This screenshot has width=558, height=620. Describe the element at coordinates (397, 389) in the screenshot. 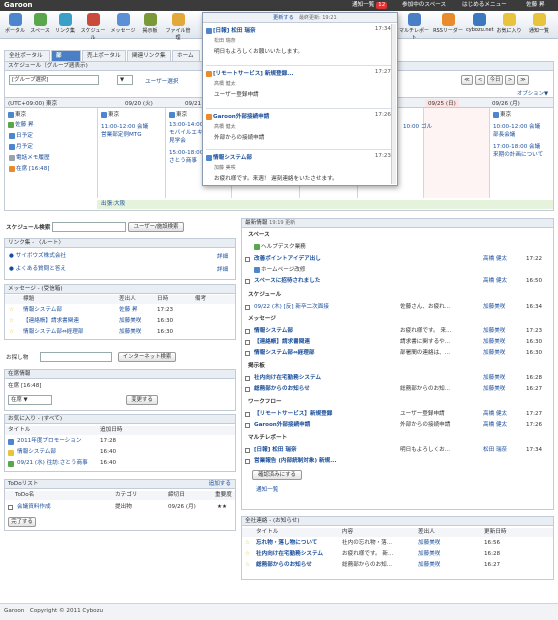

I see `latest-row: 総務部からのお知らせ 総務部からのお知... 加藤美咲 16:27` at that location.